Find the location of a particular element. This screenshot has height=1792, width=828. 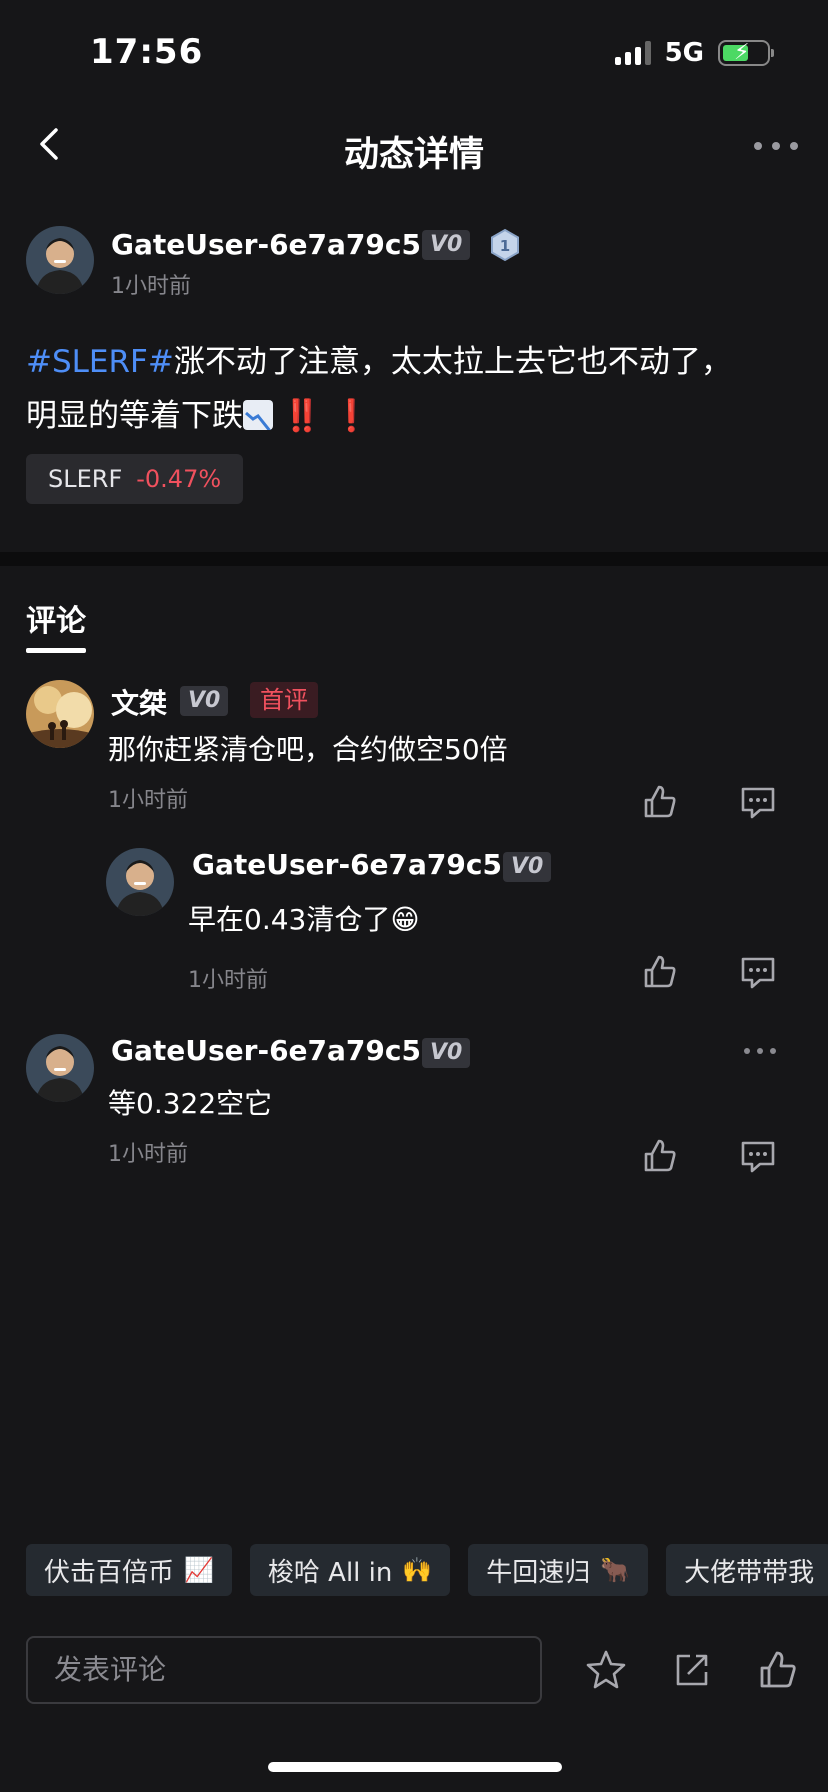

reply-author-avatar is located at coordinates (140, 882).